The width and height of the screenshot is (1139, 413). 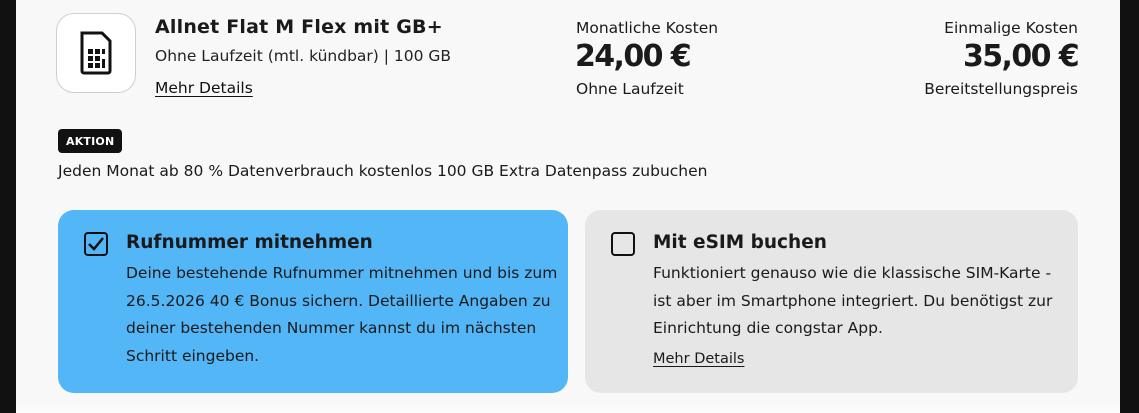 I want to click on bottom-fade, so click(x=568, y=407).